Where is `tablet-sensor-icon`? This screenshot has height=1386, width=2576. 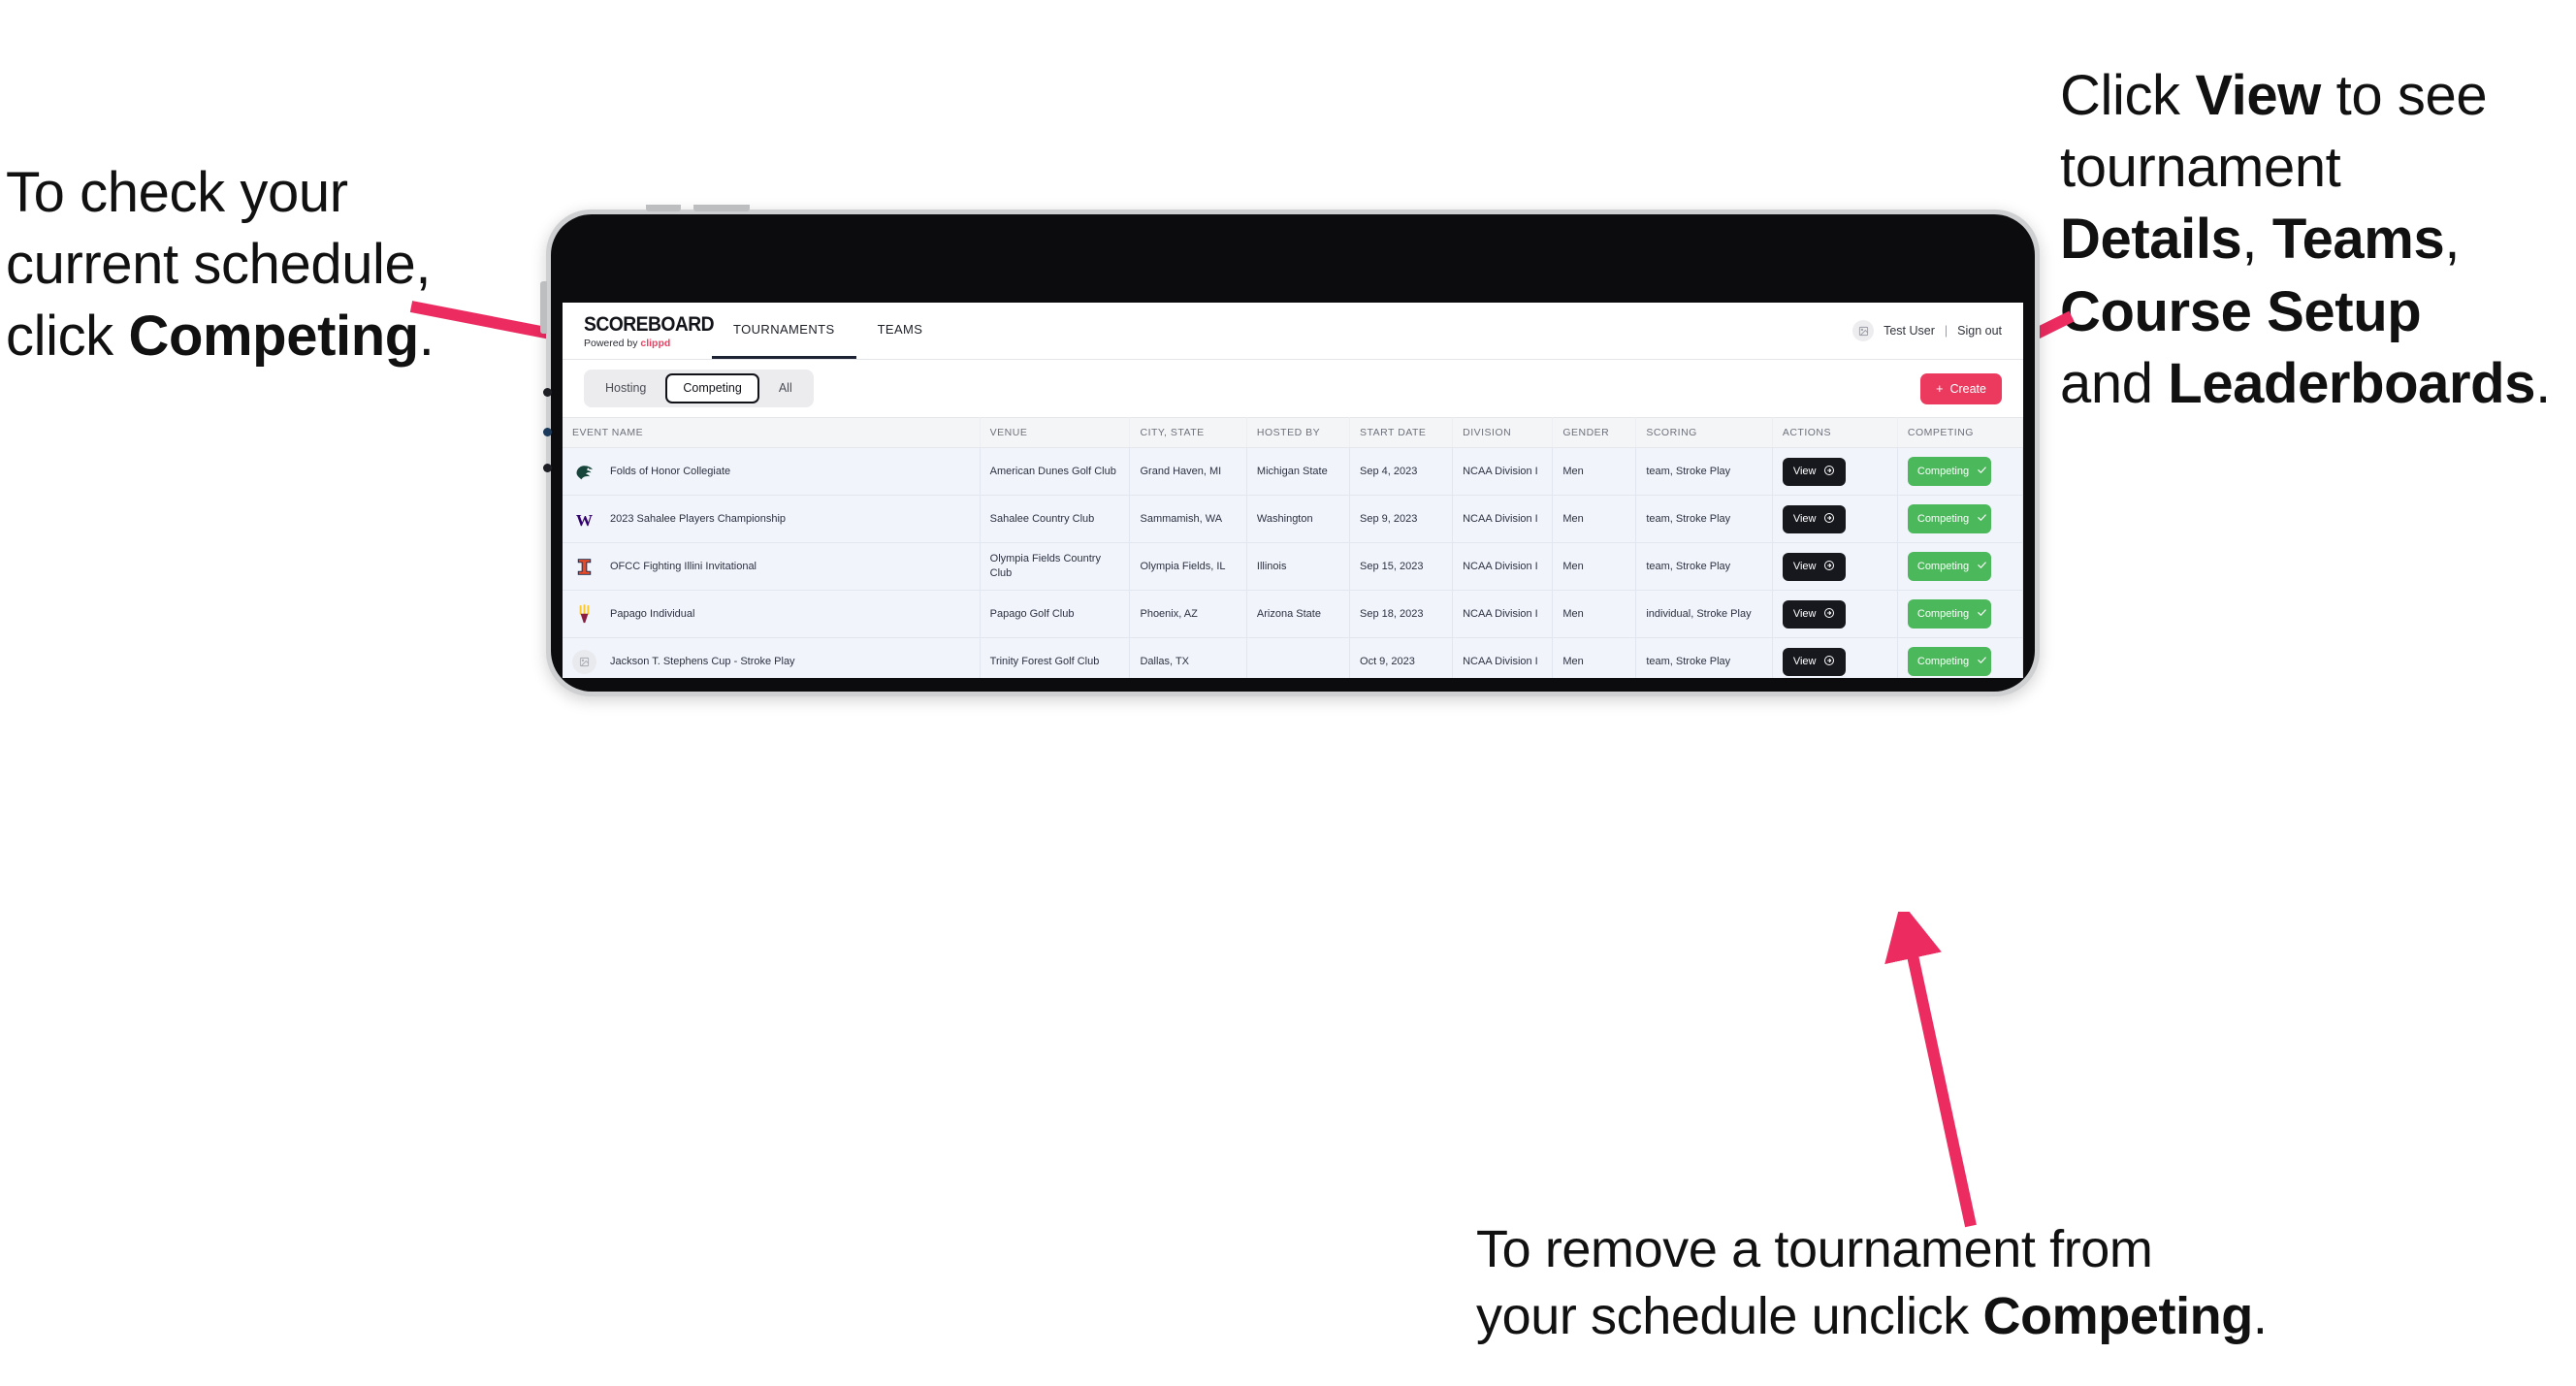
tablet-sensor-icon is located at coordinates (547, 392).